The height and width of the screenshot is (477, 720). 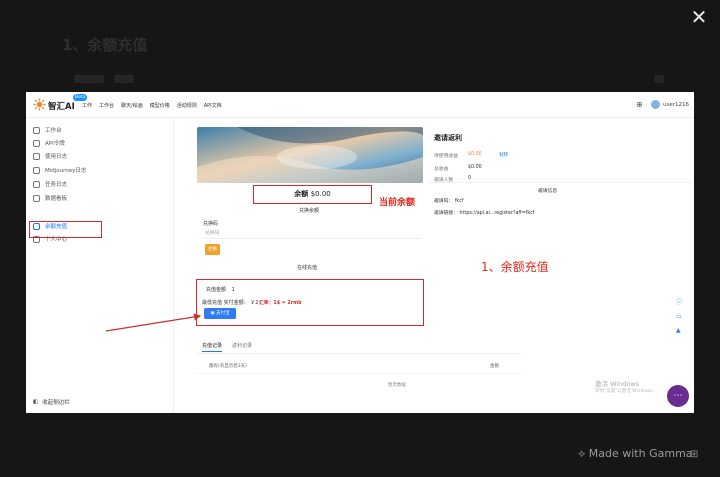 I want to click on wallet-banner-image, so click(x=310, y=155).